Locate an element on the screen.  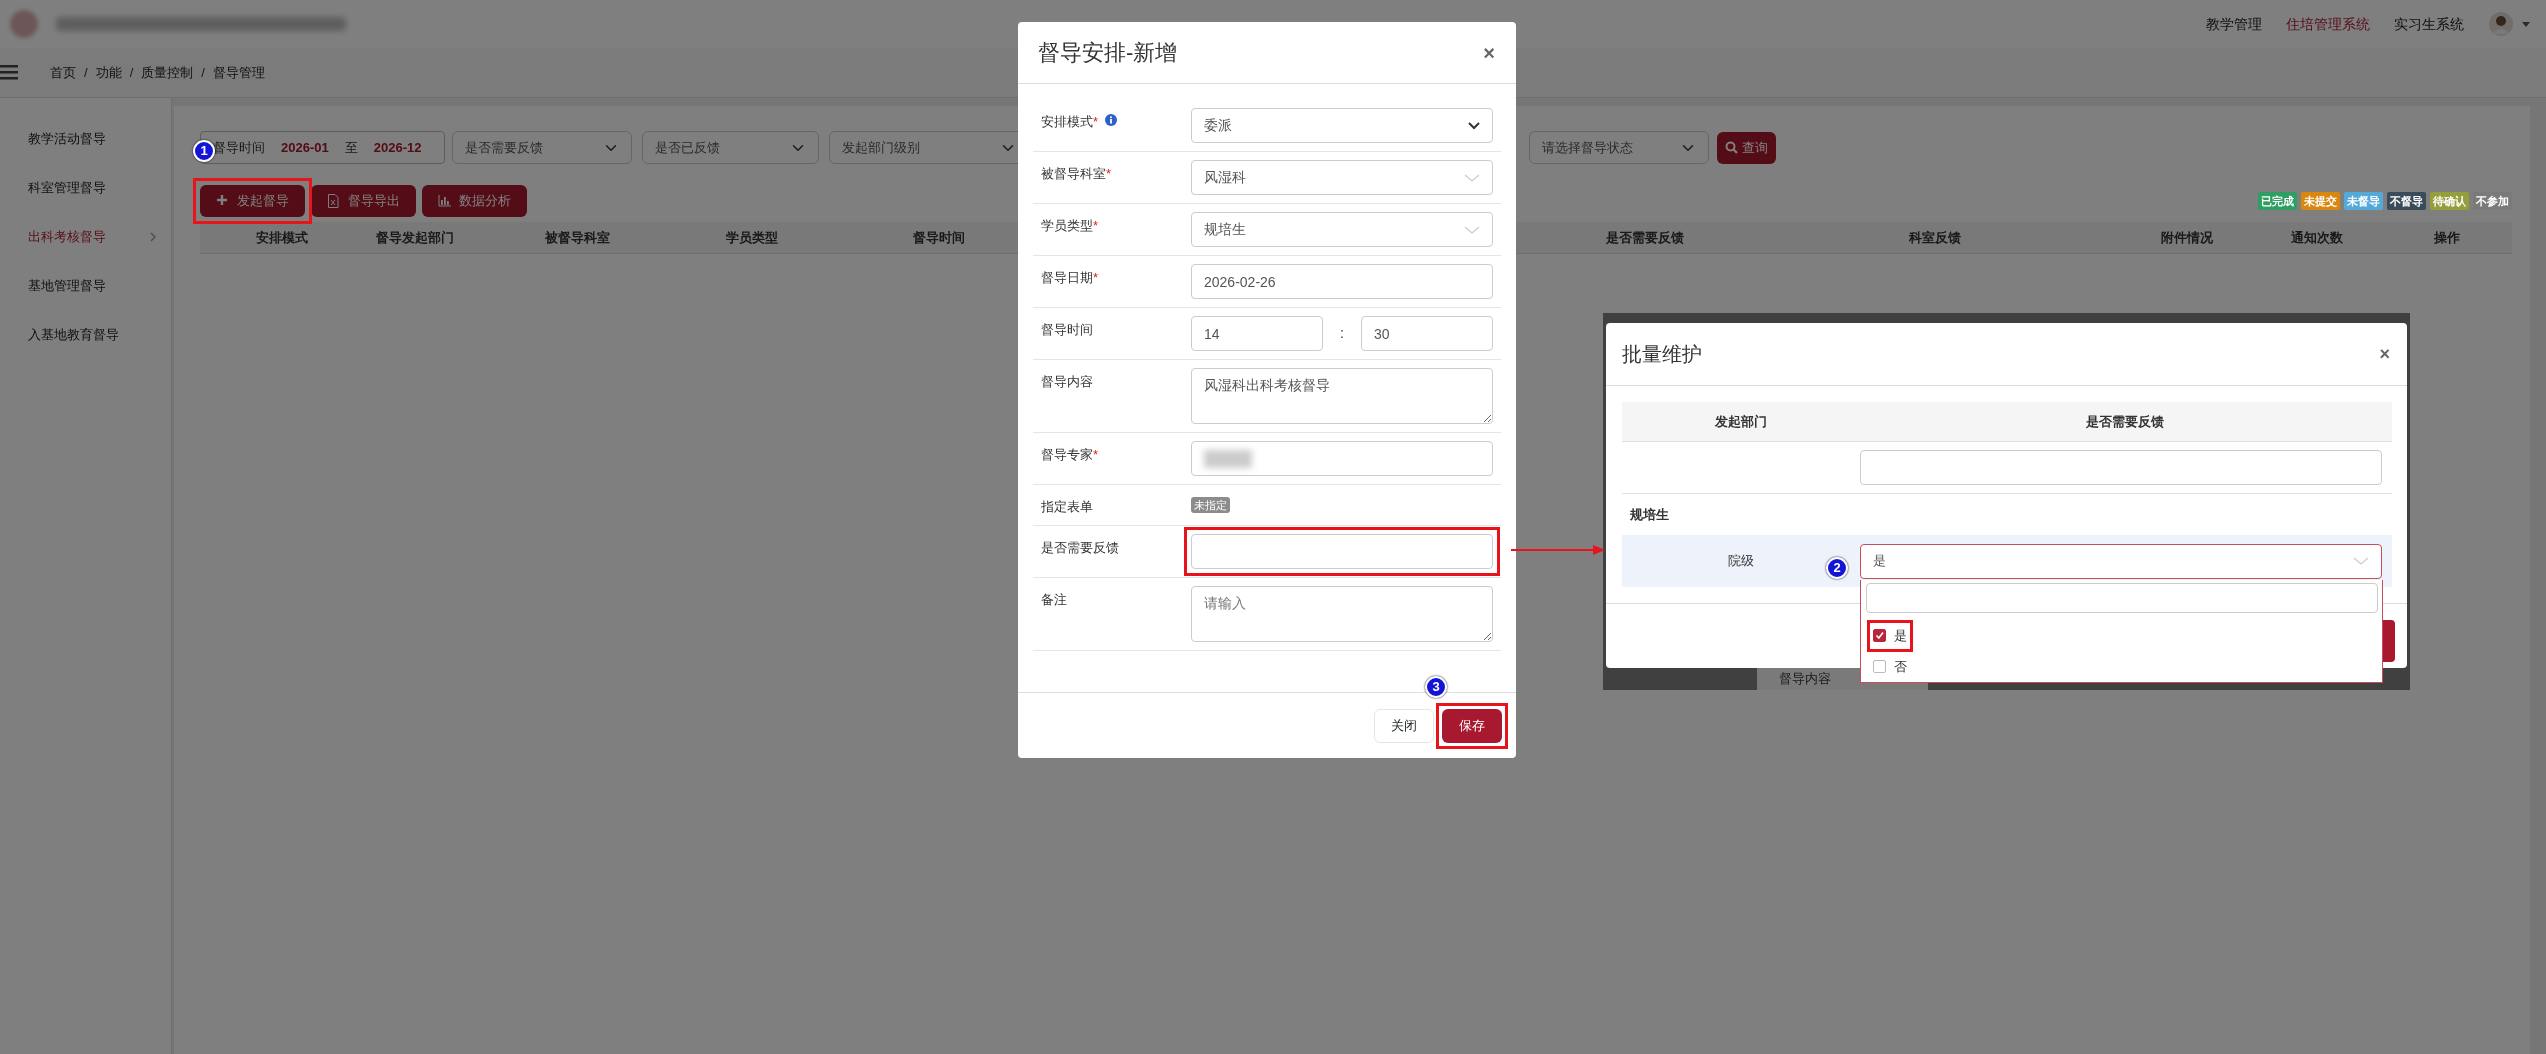
query-button: 查询 is located at coordinates (1746, 147).